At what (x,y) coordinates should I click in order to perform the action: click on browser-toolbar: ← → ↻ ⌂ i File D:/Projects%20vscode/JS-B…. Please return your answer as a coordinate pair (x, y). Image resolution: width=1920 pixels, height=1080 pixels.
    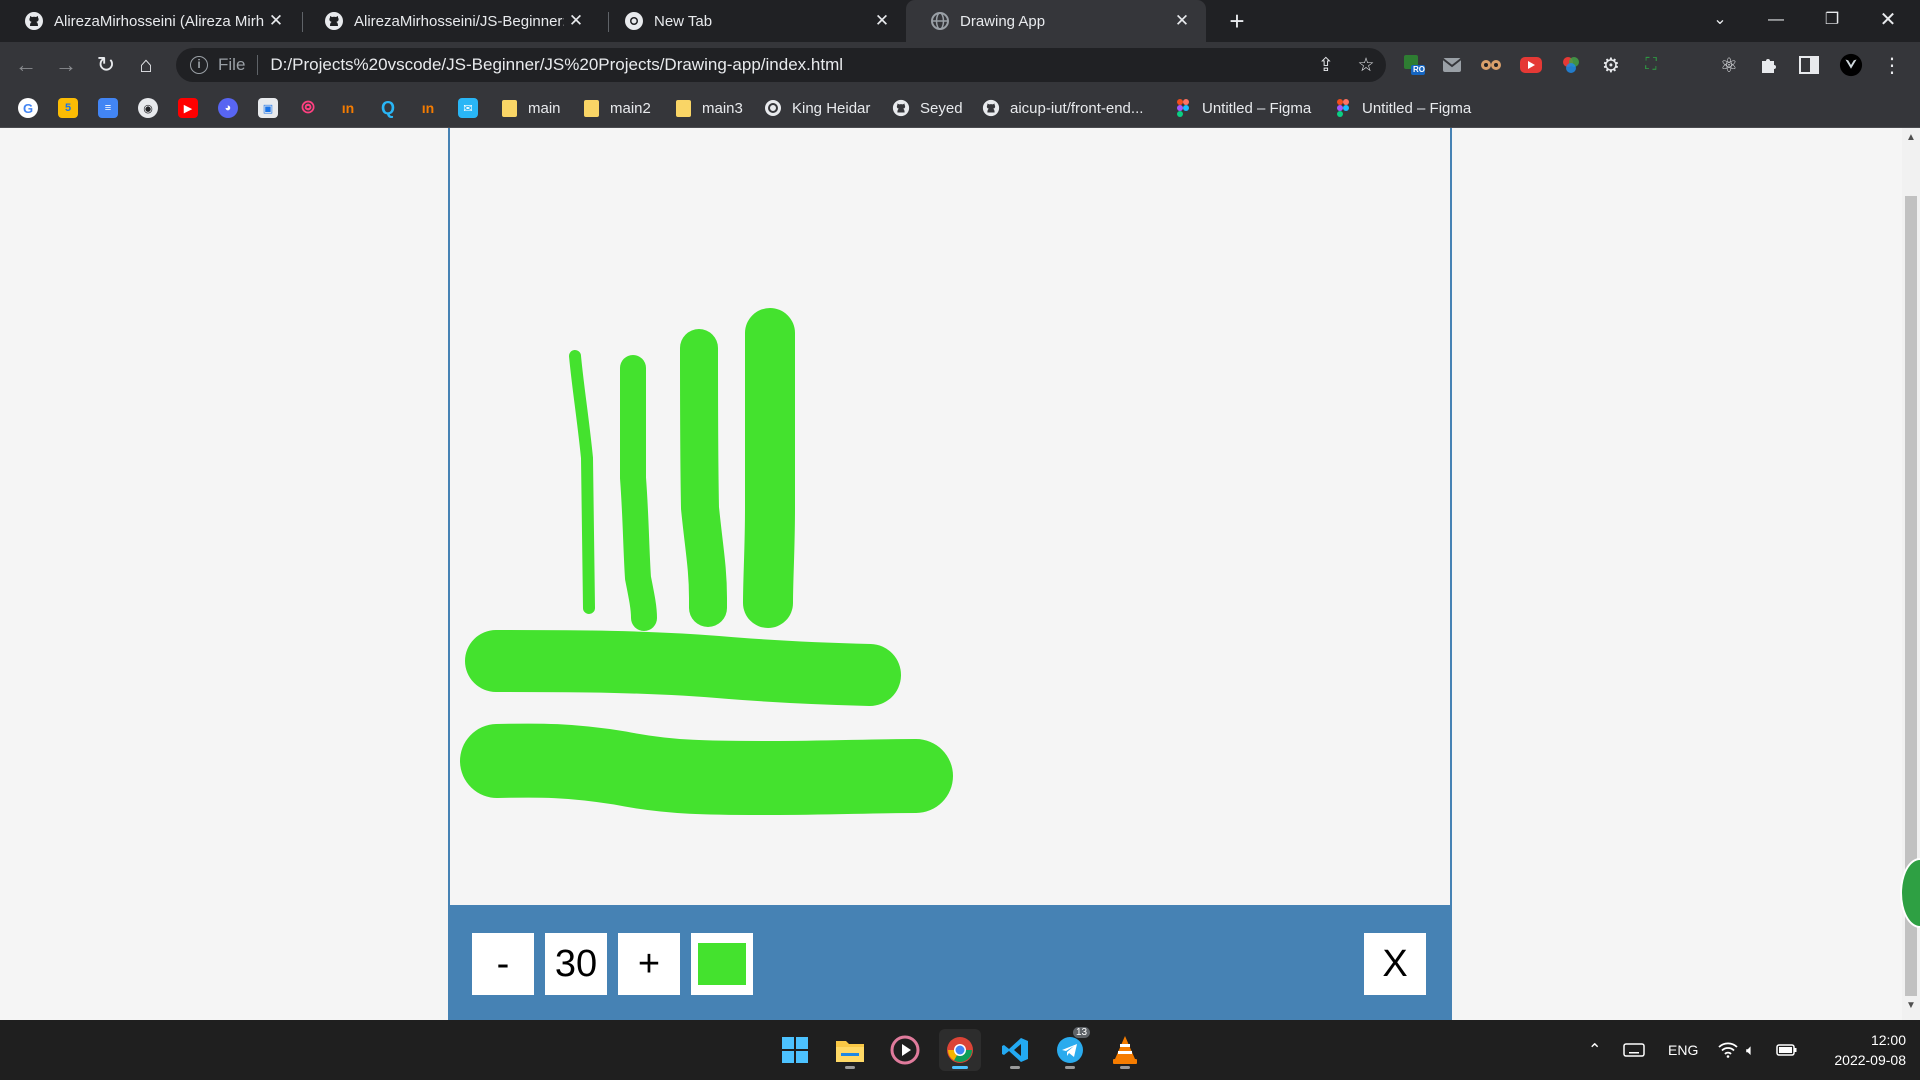
    Looking at the image, I should click on (960, 65).